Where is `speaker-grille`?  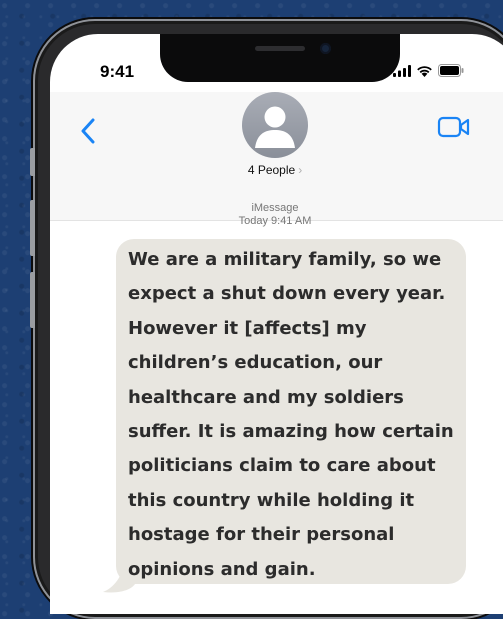
speaker-grille is located at coordinates (280, 48).